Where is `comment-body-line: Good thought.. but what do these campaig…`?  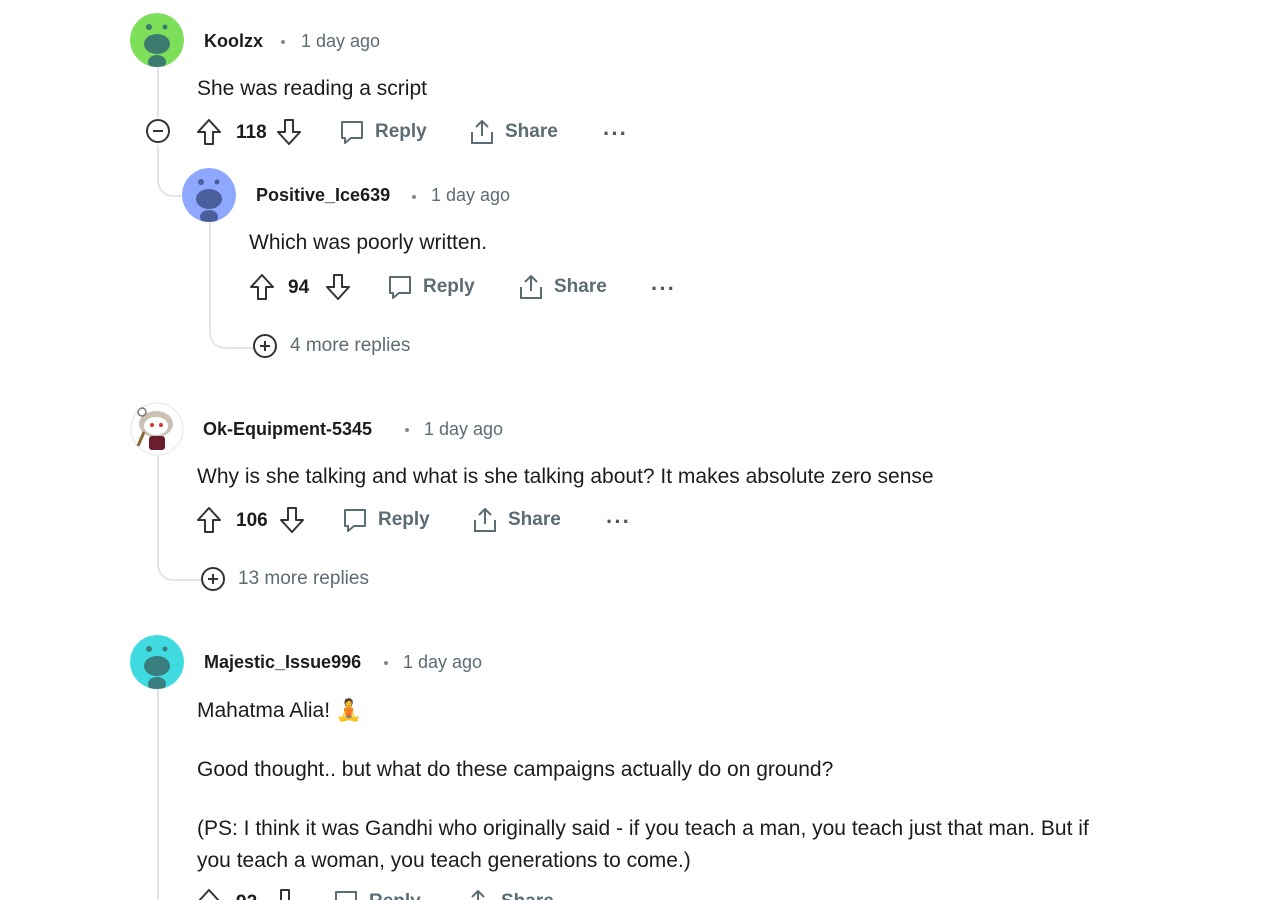 comment-body-line: Good thought.. but what do these campaig… is located at coordinates (515, 769).